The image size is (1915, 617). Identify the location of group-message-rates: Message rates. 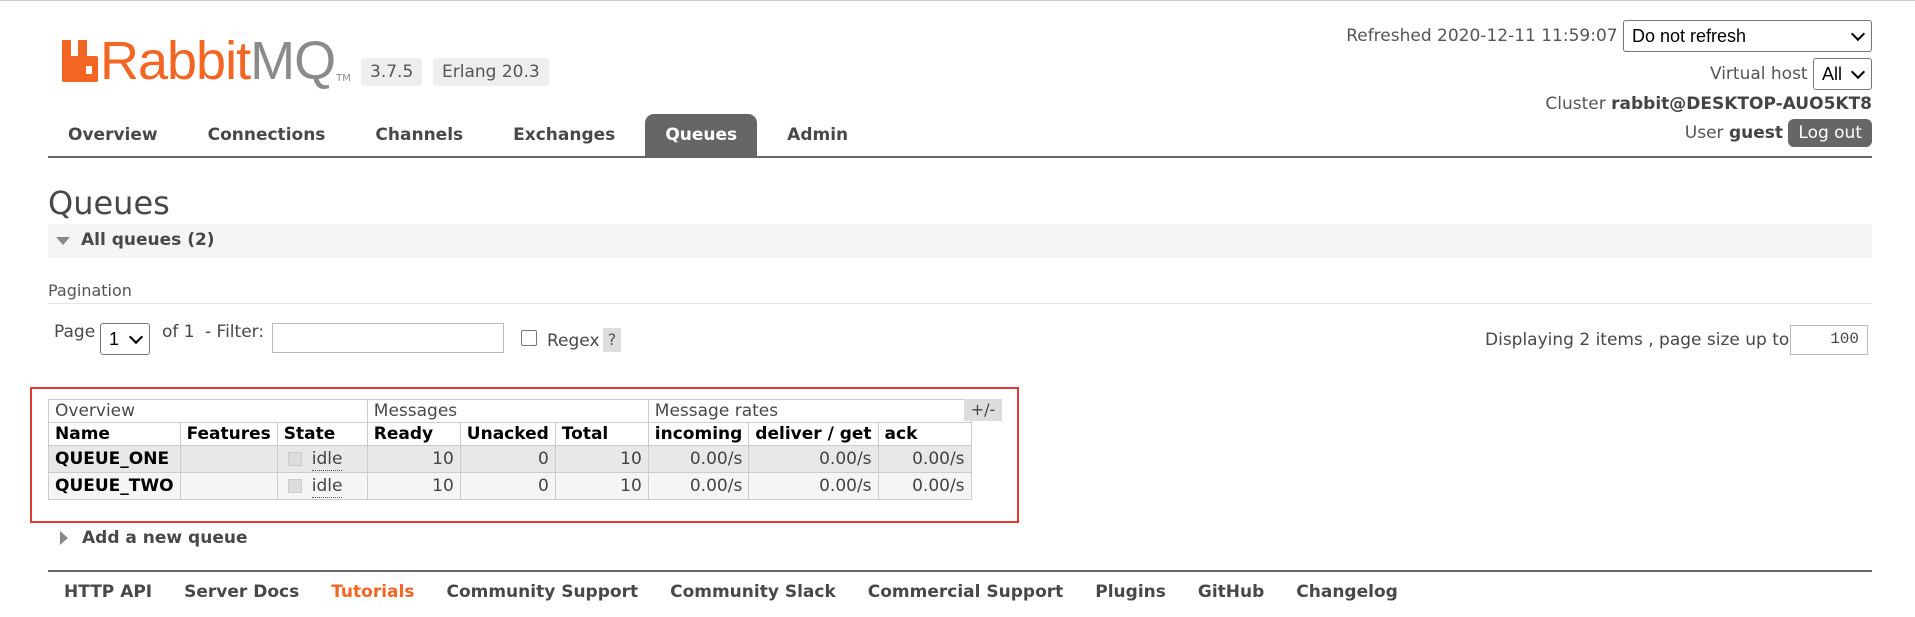
(809, 411).